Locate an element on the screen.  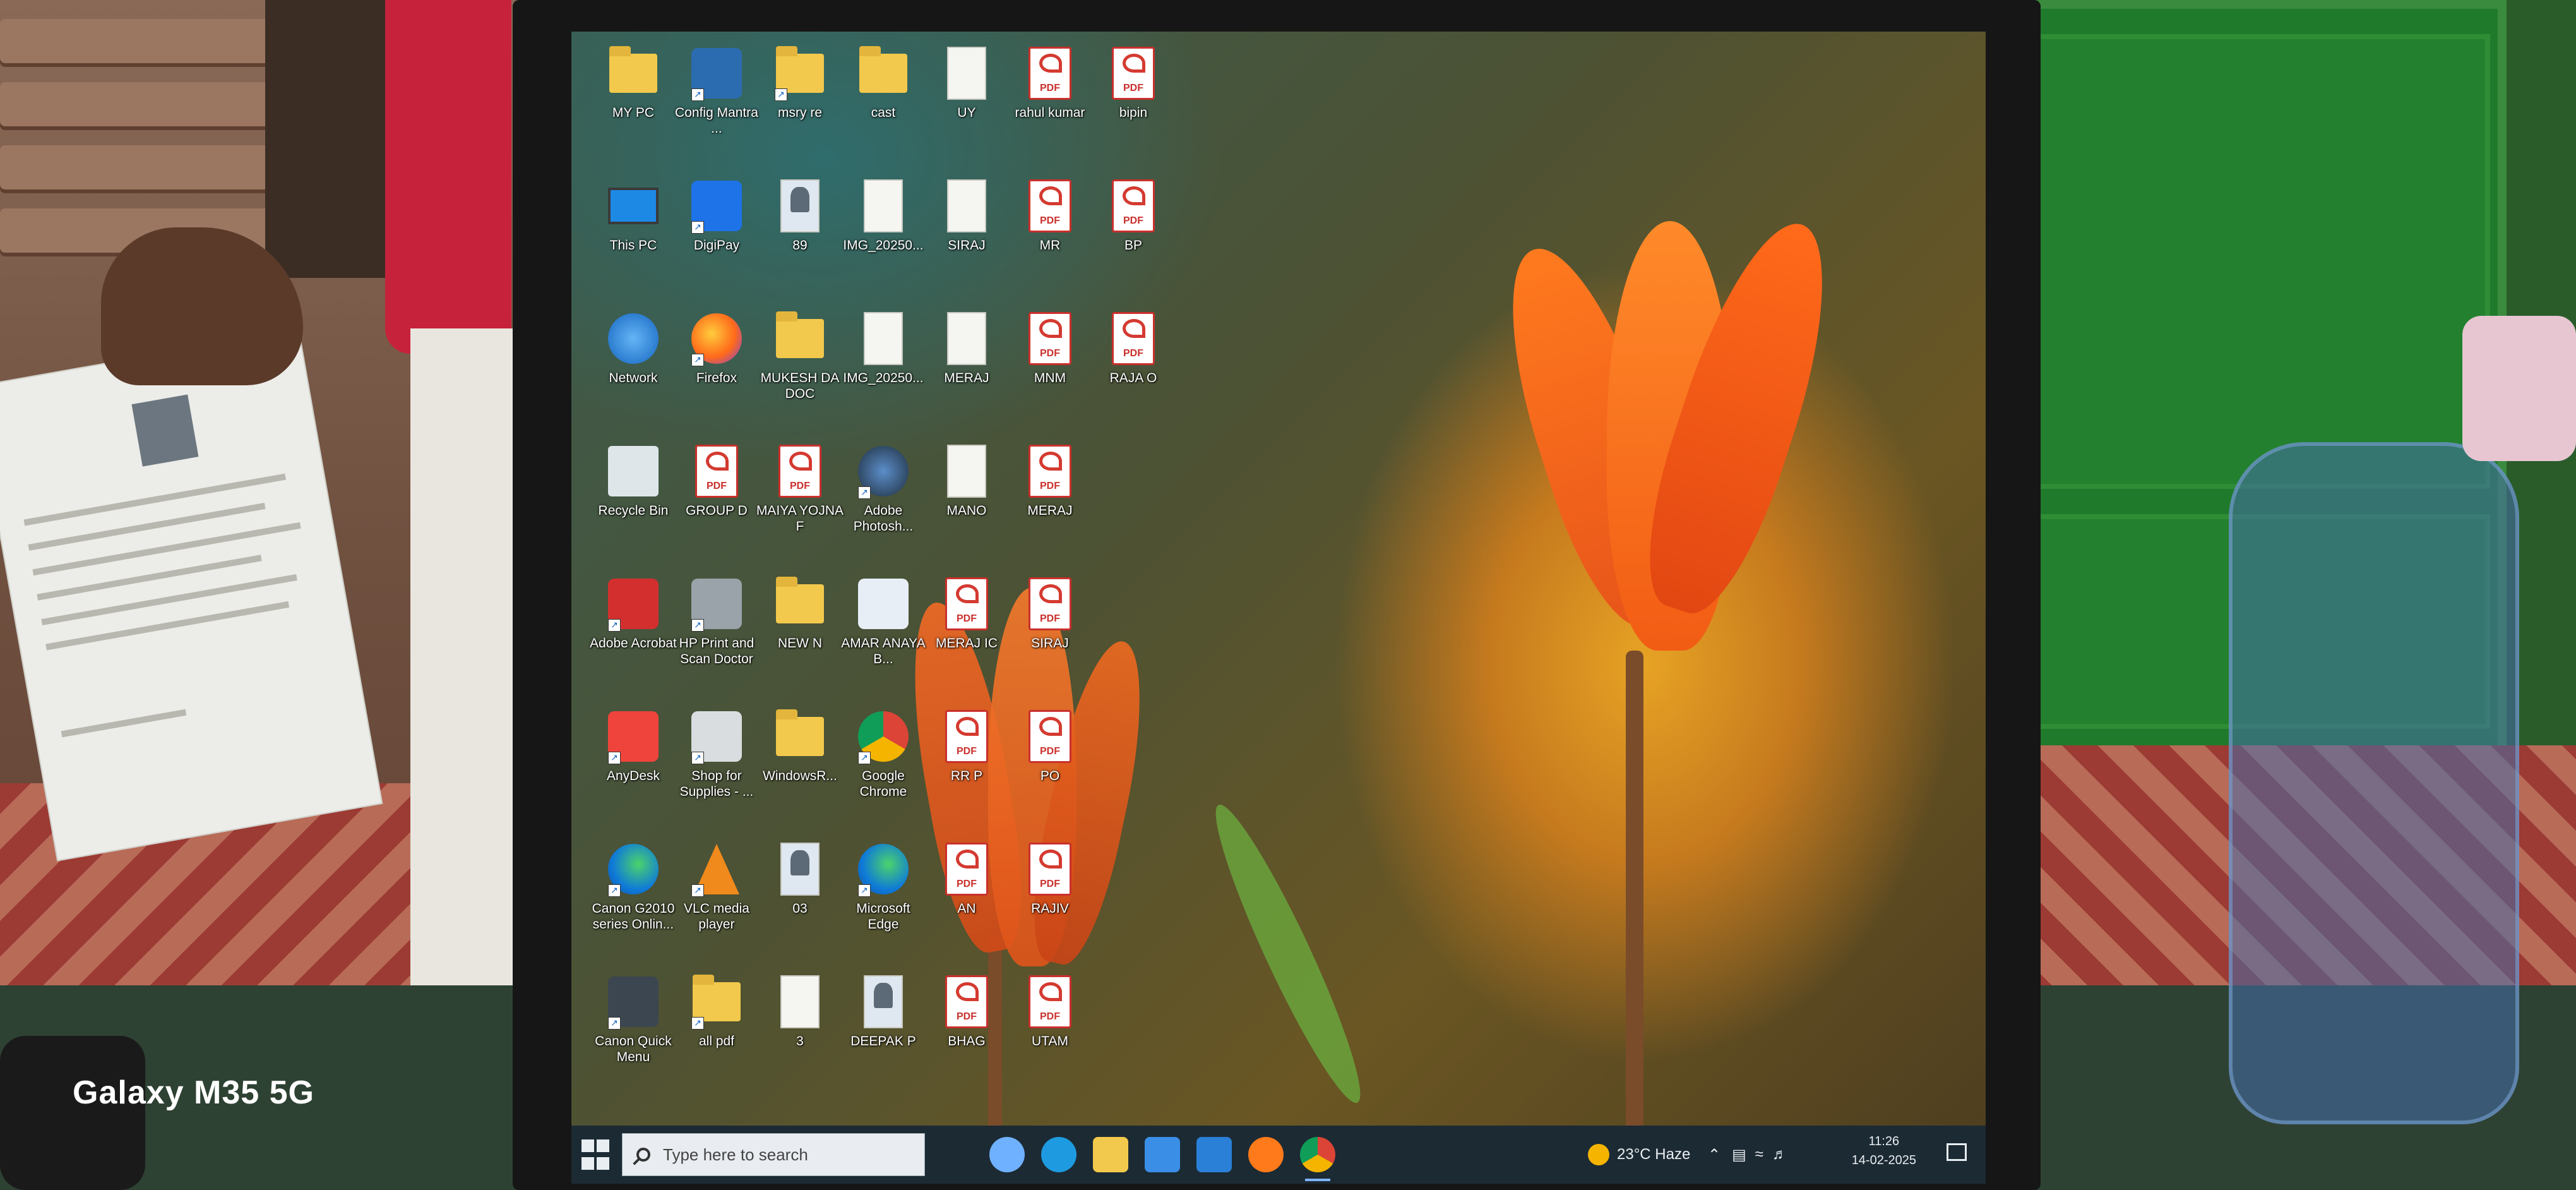
desktop-icon-label: MNM is located at coordinates (1050, 378).